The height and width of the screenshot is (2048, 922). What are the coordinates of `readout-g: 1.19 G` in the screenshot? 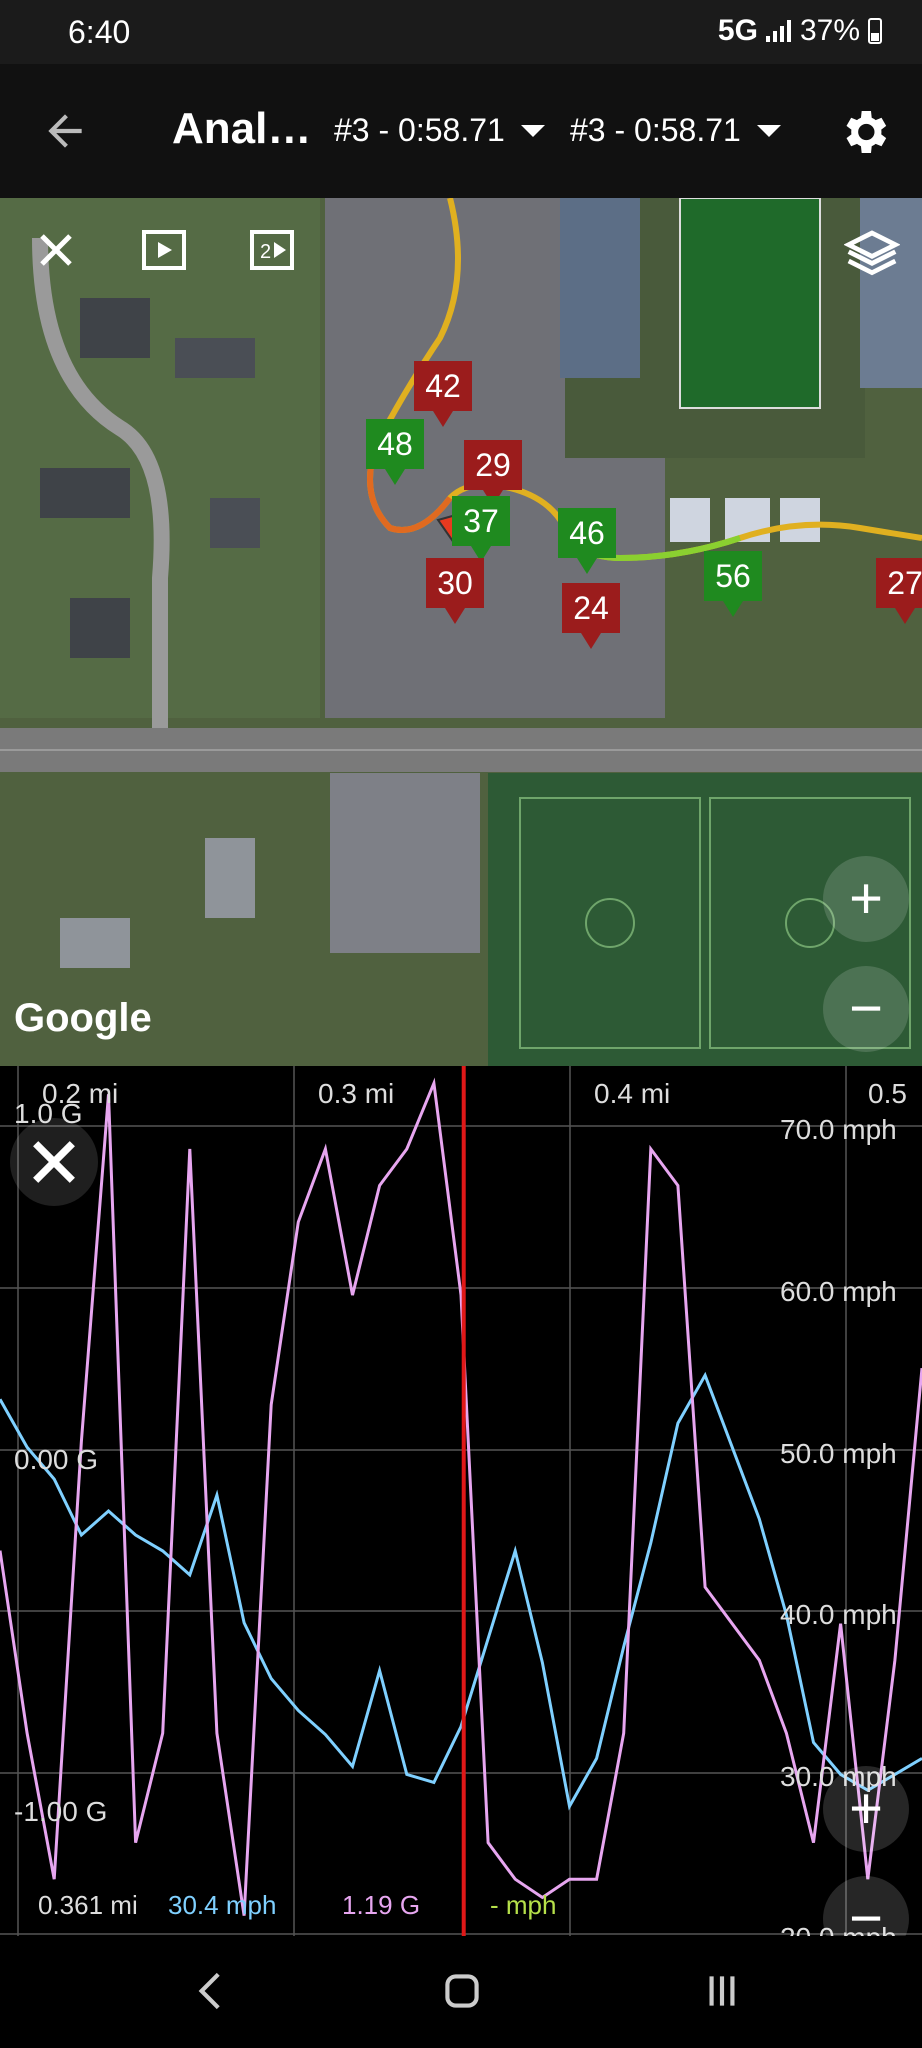 It's located at (381, 1905).